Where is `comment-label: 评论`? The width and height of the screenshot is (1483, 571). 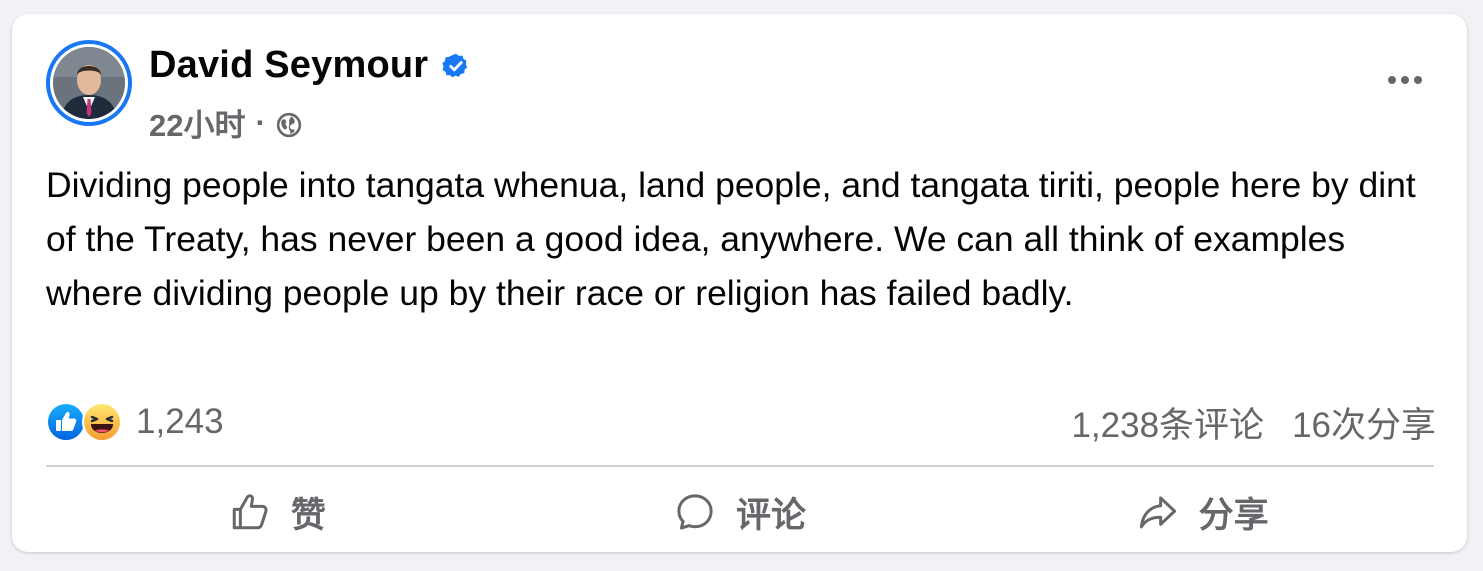 comment-label: 评论 is located at coordinates (771, 515).